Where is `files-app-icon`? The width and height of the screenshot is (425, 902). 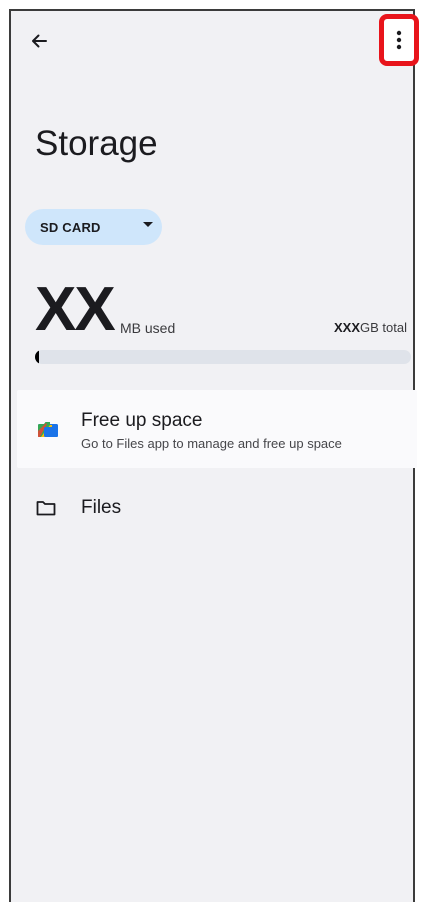
files-app-icon is located at coordinates (48, 429).